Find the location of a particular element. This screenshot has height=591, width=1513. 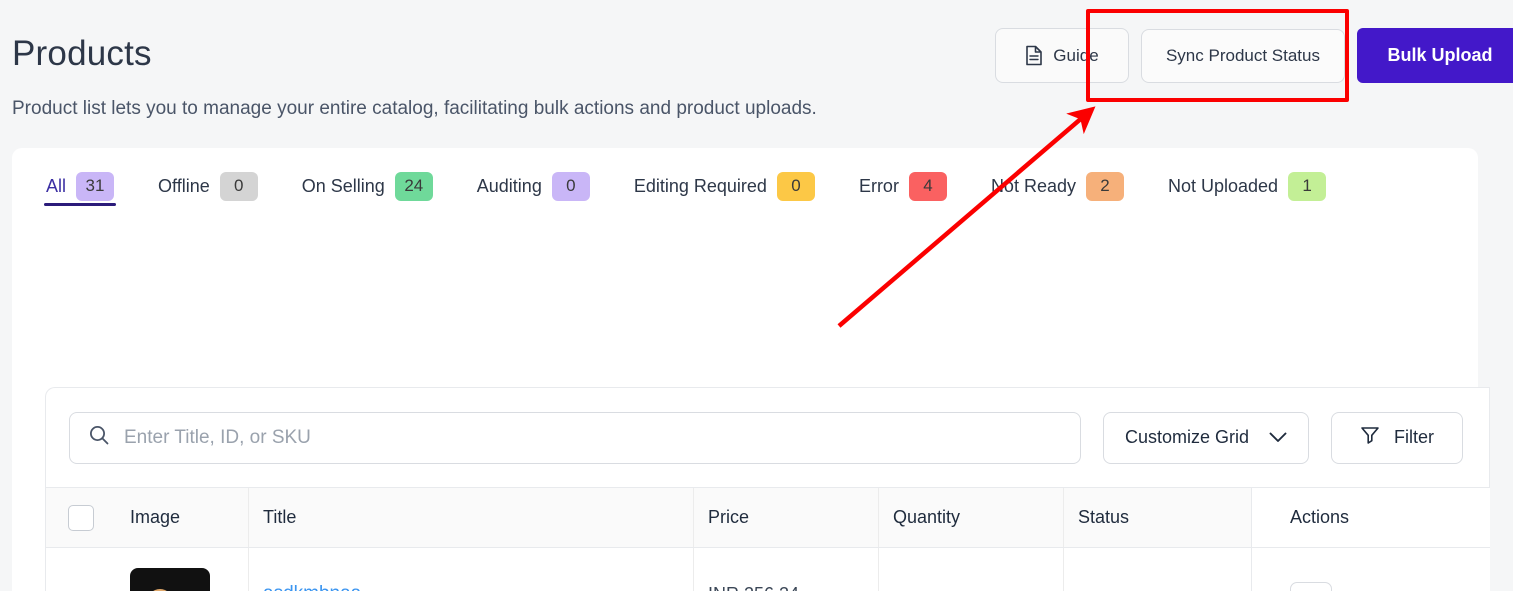

row-image-cell is located at coordinates (182, 569).